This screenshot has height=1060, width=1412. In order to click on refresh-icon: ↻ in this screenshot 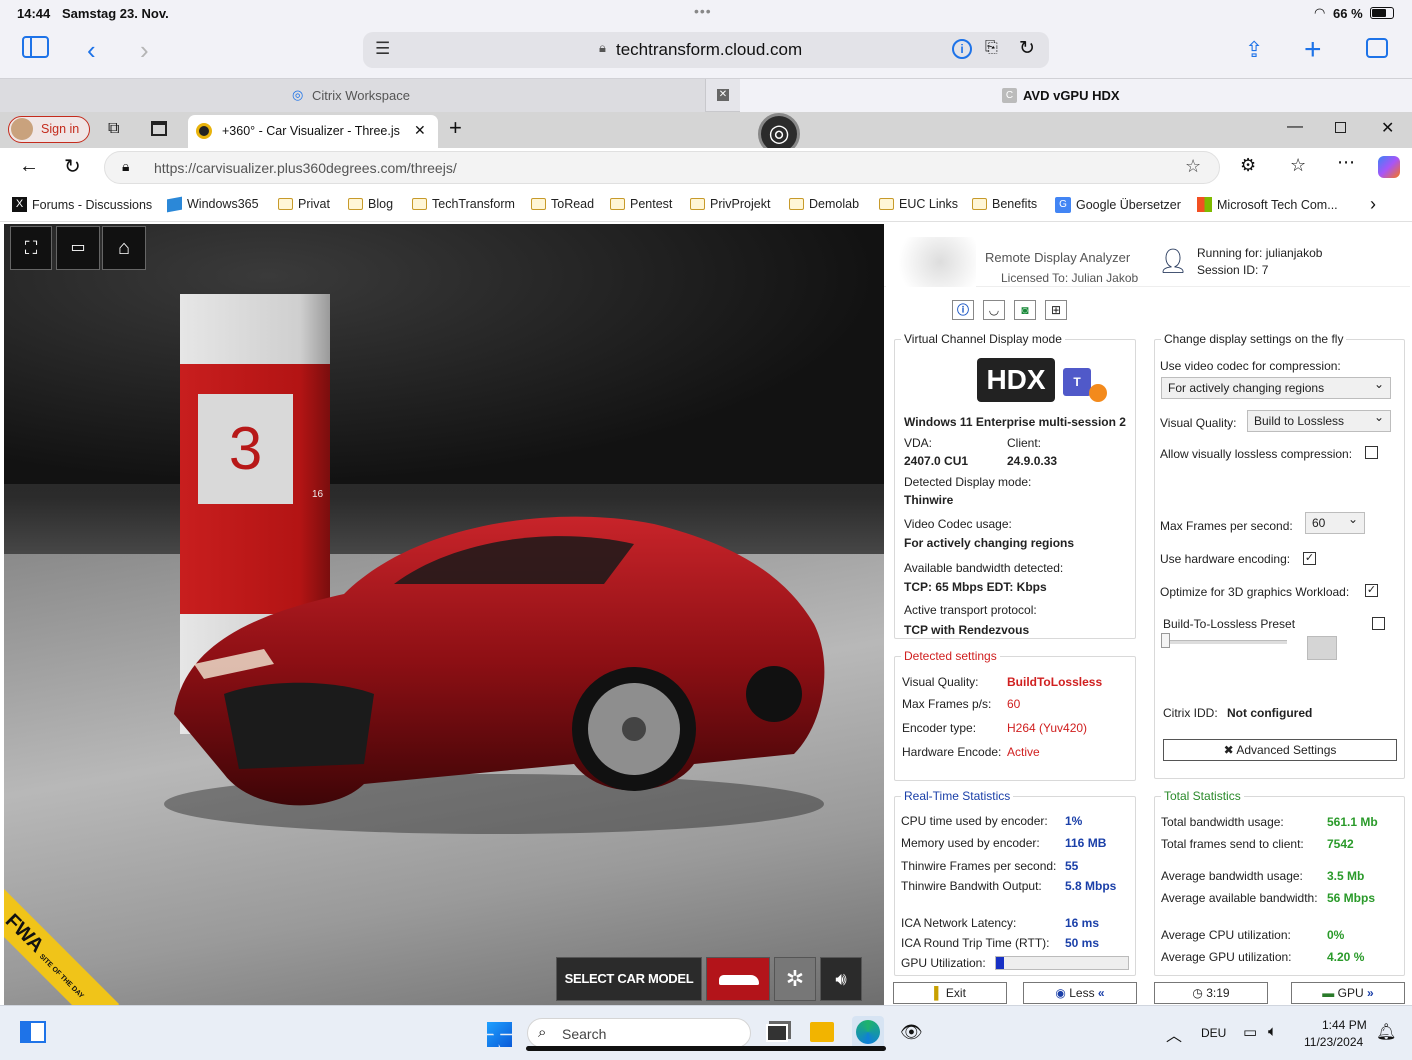, I will do `click(72, 166)`.